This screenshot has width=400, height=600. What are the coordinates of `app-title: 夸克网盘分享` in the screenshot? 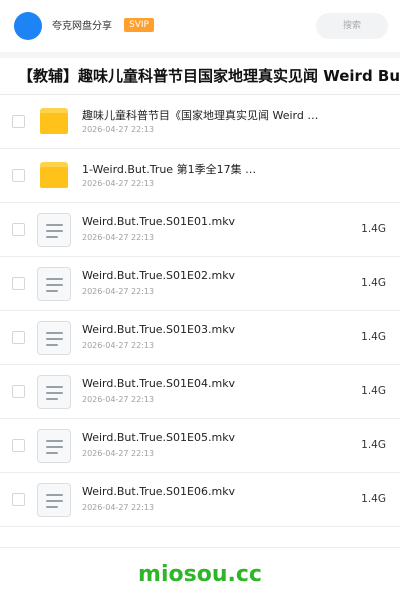 It's located at (82, 26).